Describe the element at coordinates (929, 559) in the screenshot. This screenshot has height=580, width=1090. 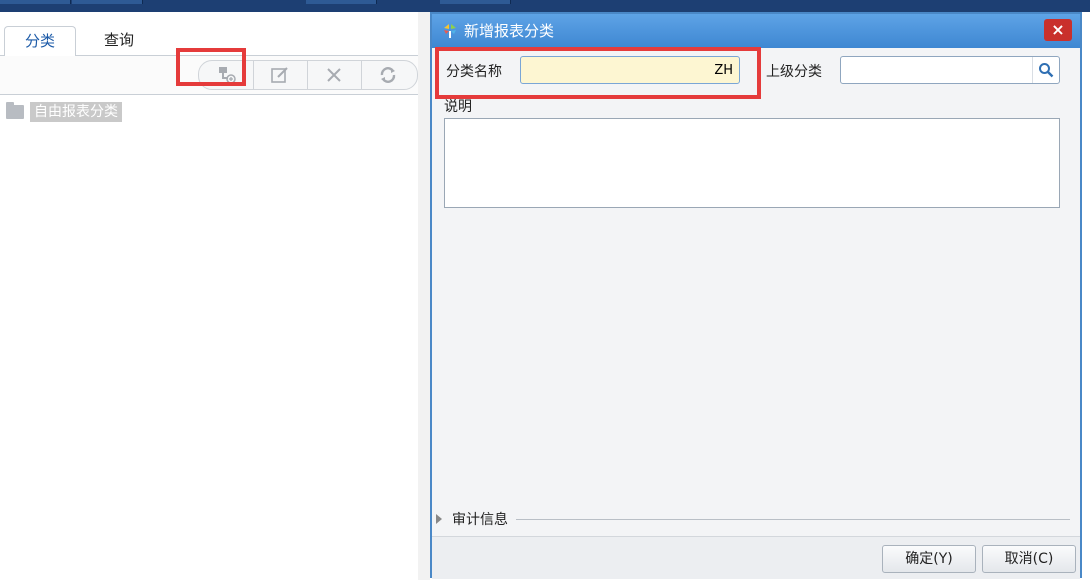
I see `ok-button: 确定(Y)` at that location.